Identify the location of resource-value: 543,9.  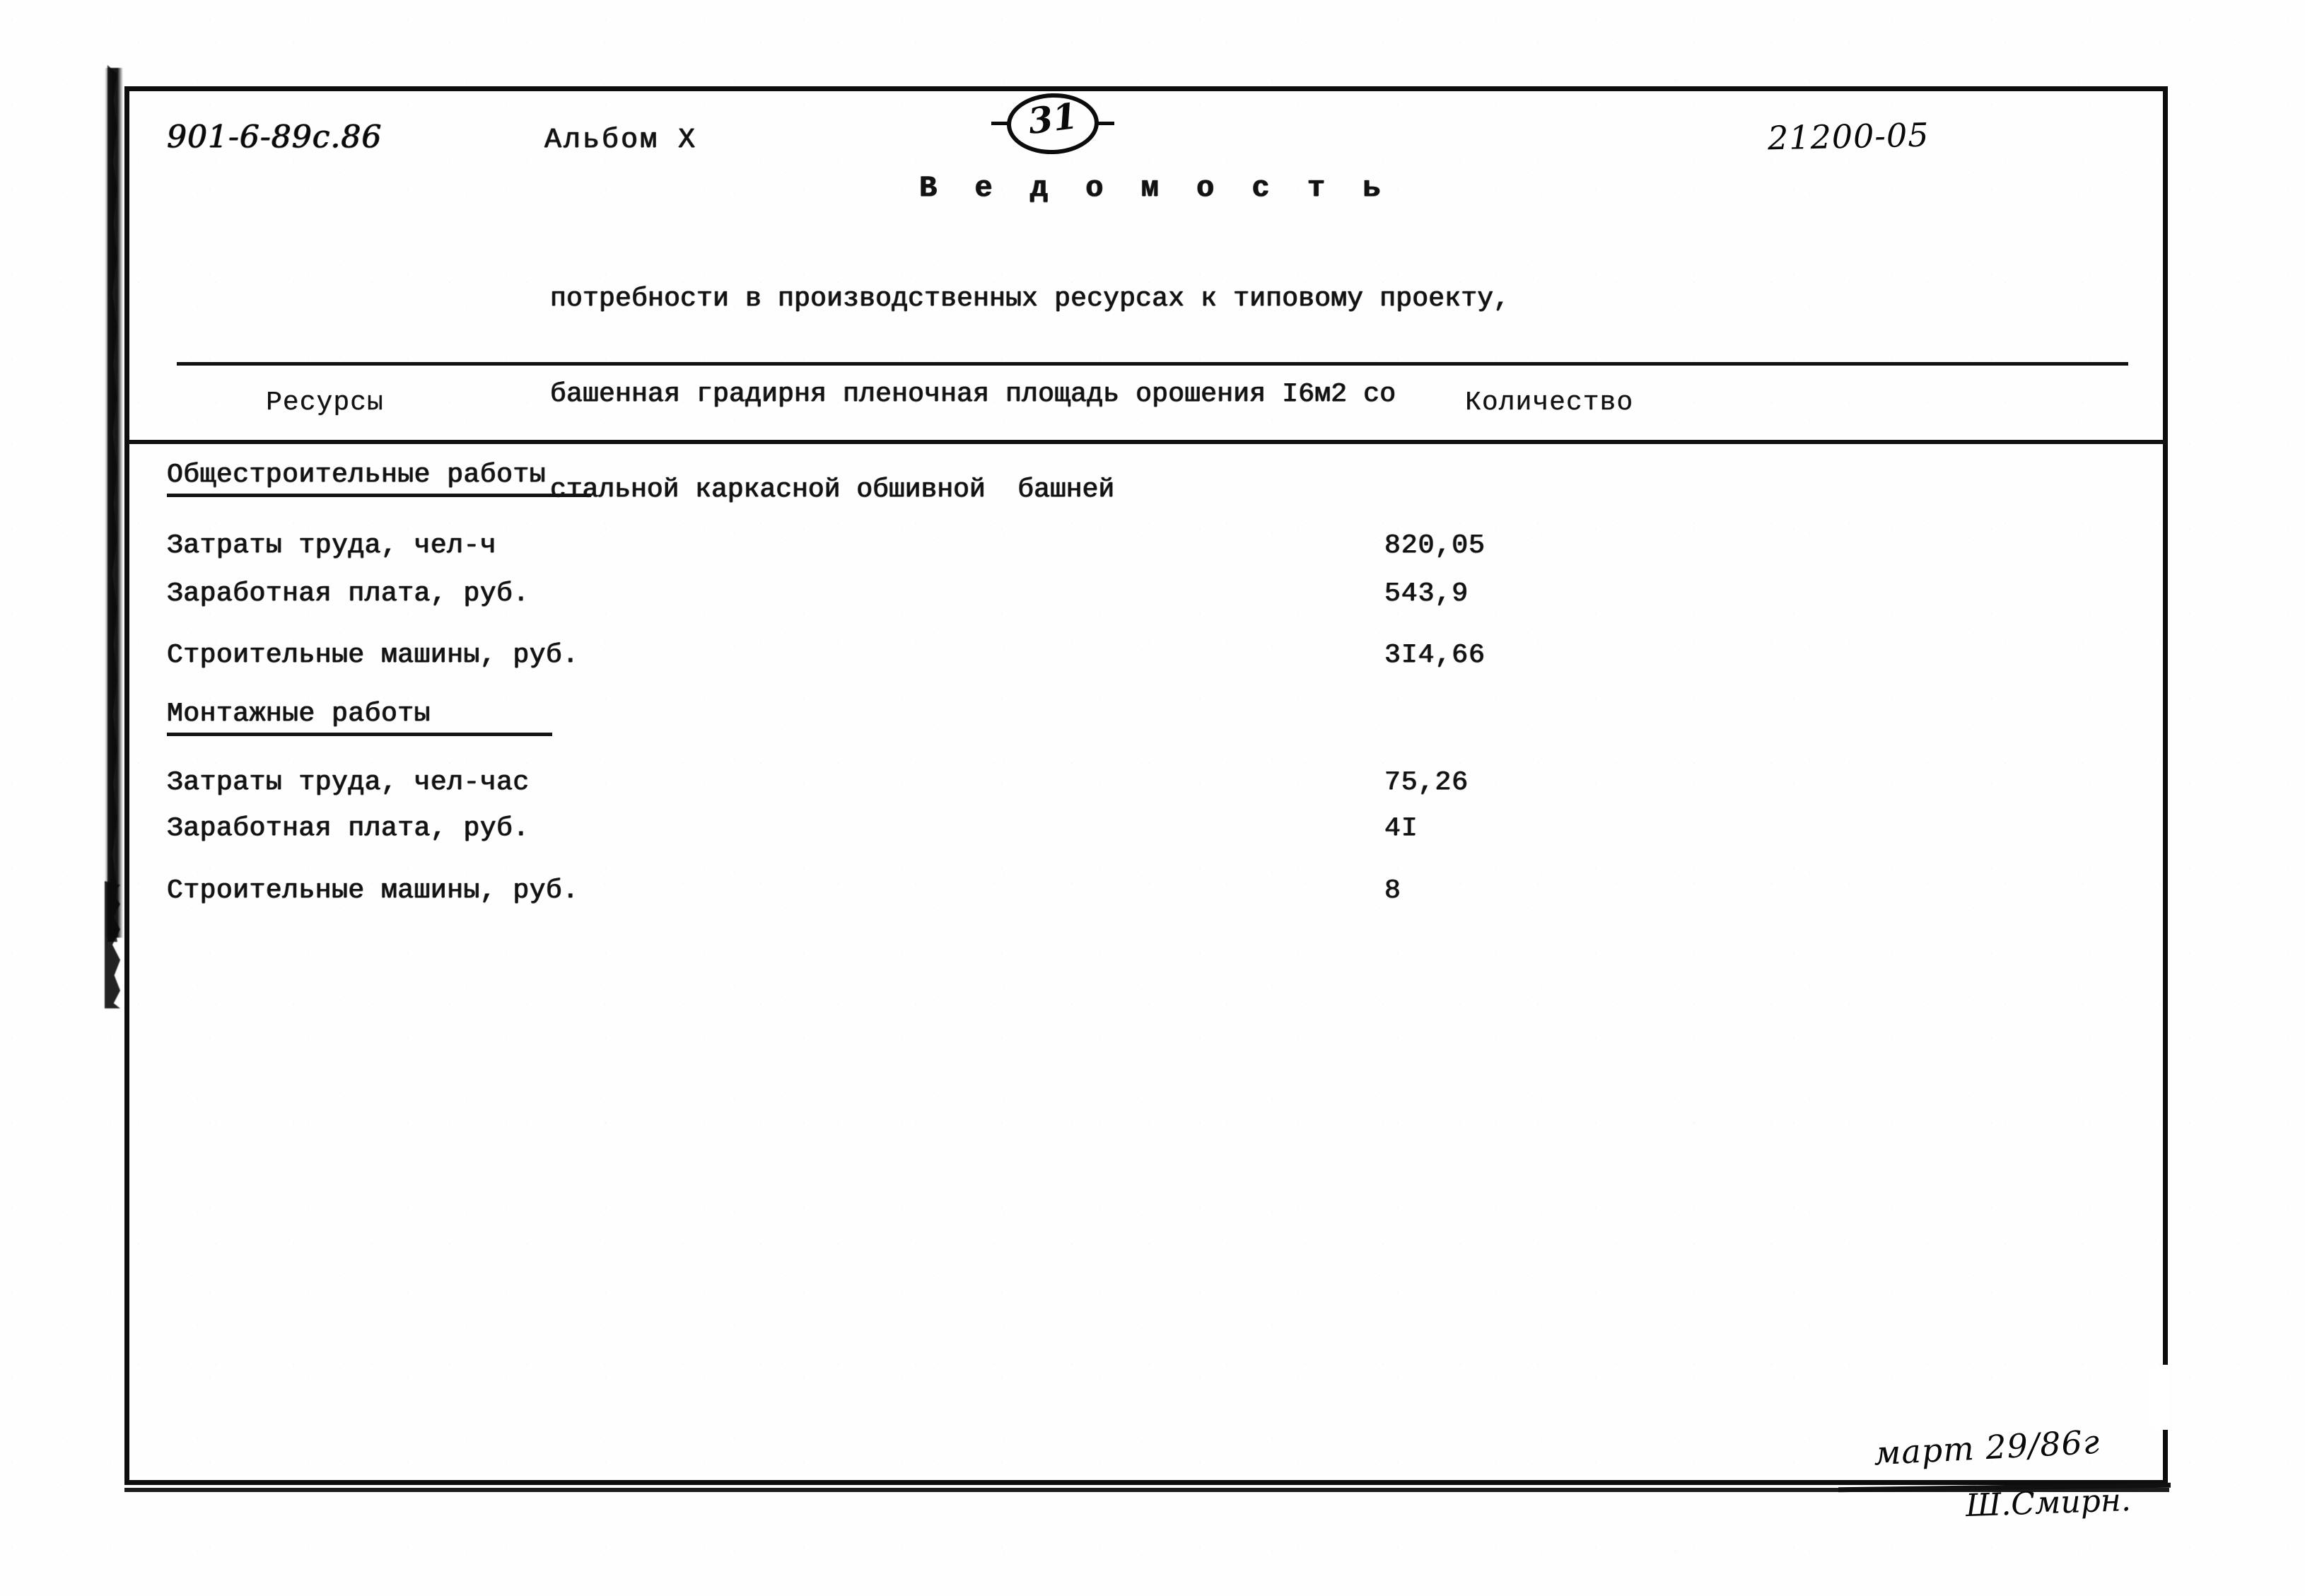
(1426, 593).